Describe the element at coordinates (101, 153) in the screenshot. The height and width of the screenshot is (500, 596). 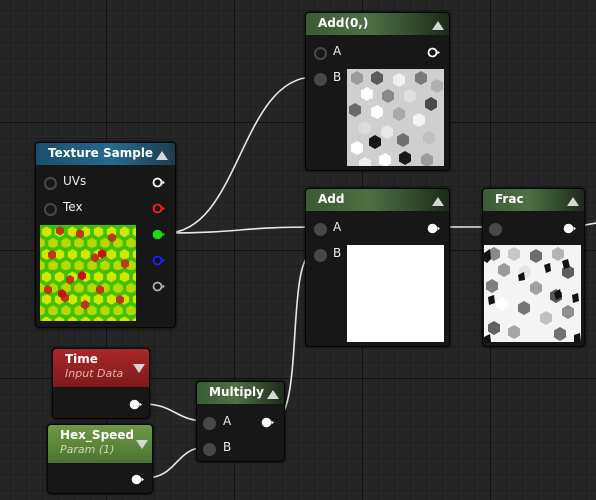
I see `node-title: Texture Sample` at that location.